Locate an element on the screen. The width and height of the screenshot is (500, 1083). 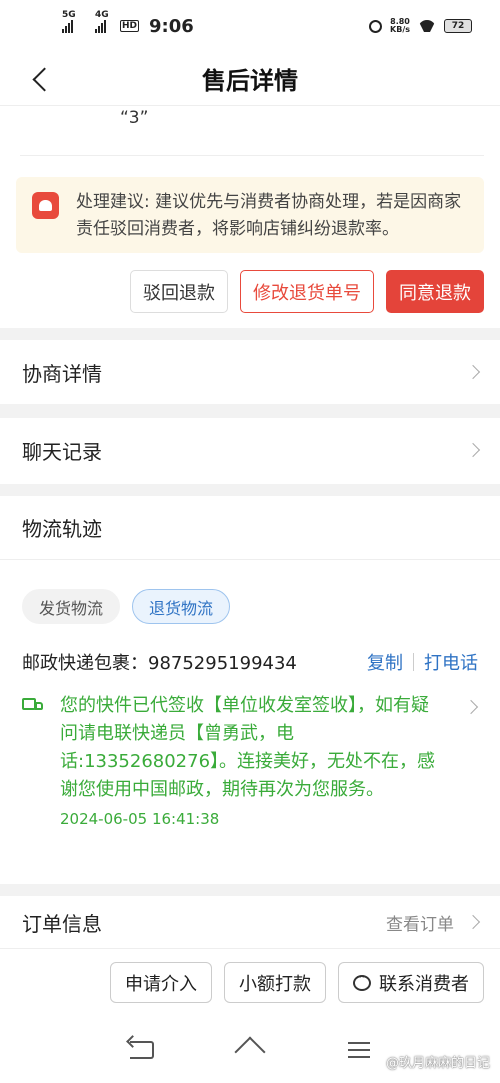
apply-intervention-button: 申请介入 is located at coordinates (161, 982).